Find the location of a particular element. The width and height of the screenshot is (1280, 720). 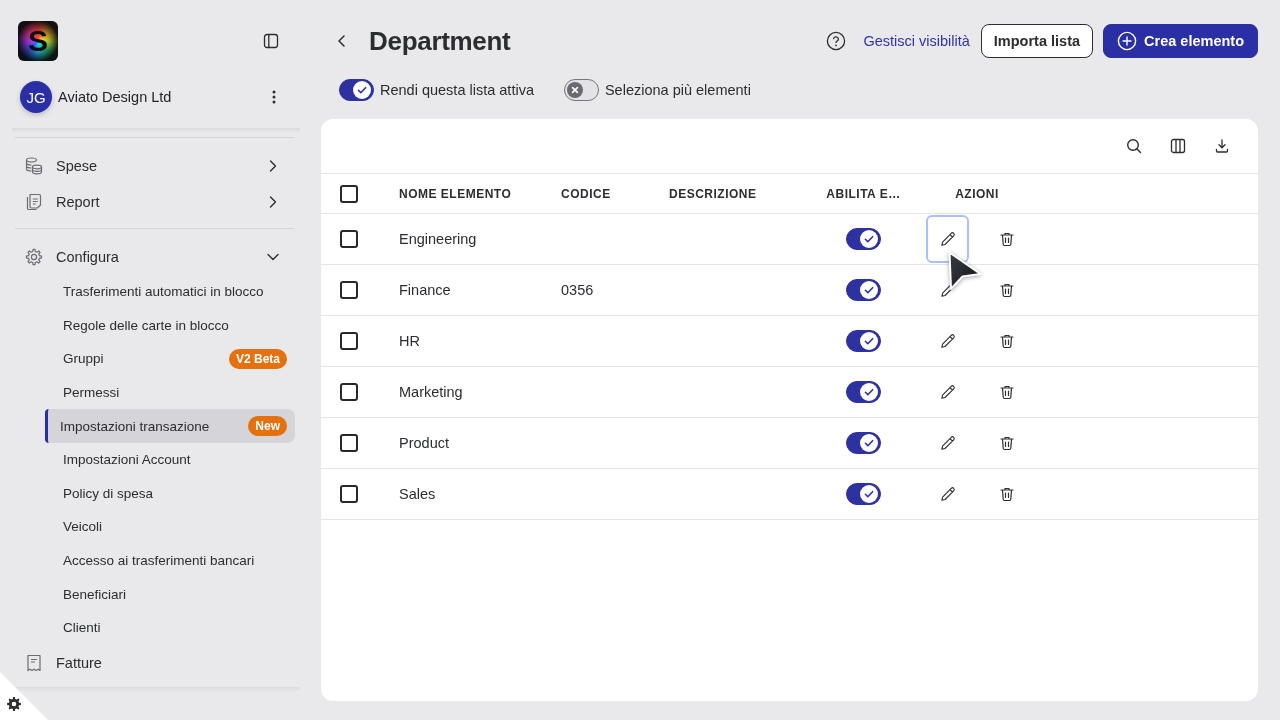

nav-subitem: Permessi is located at coordinates (170, 392).